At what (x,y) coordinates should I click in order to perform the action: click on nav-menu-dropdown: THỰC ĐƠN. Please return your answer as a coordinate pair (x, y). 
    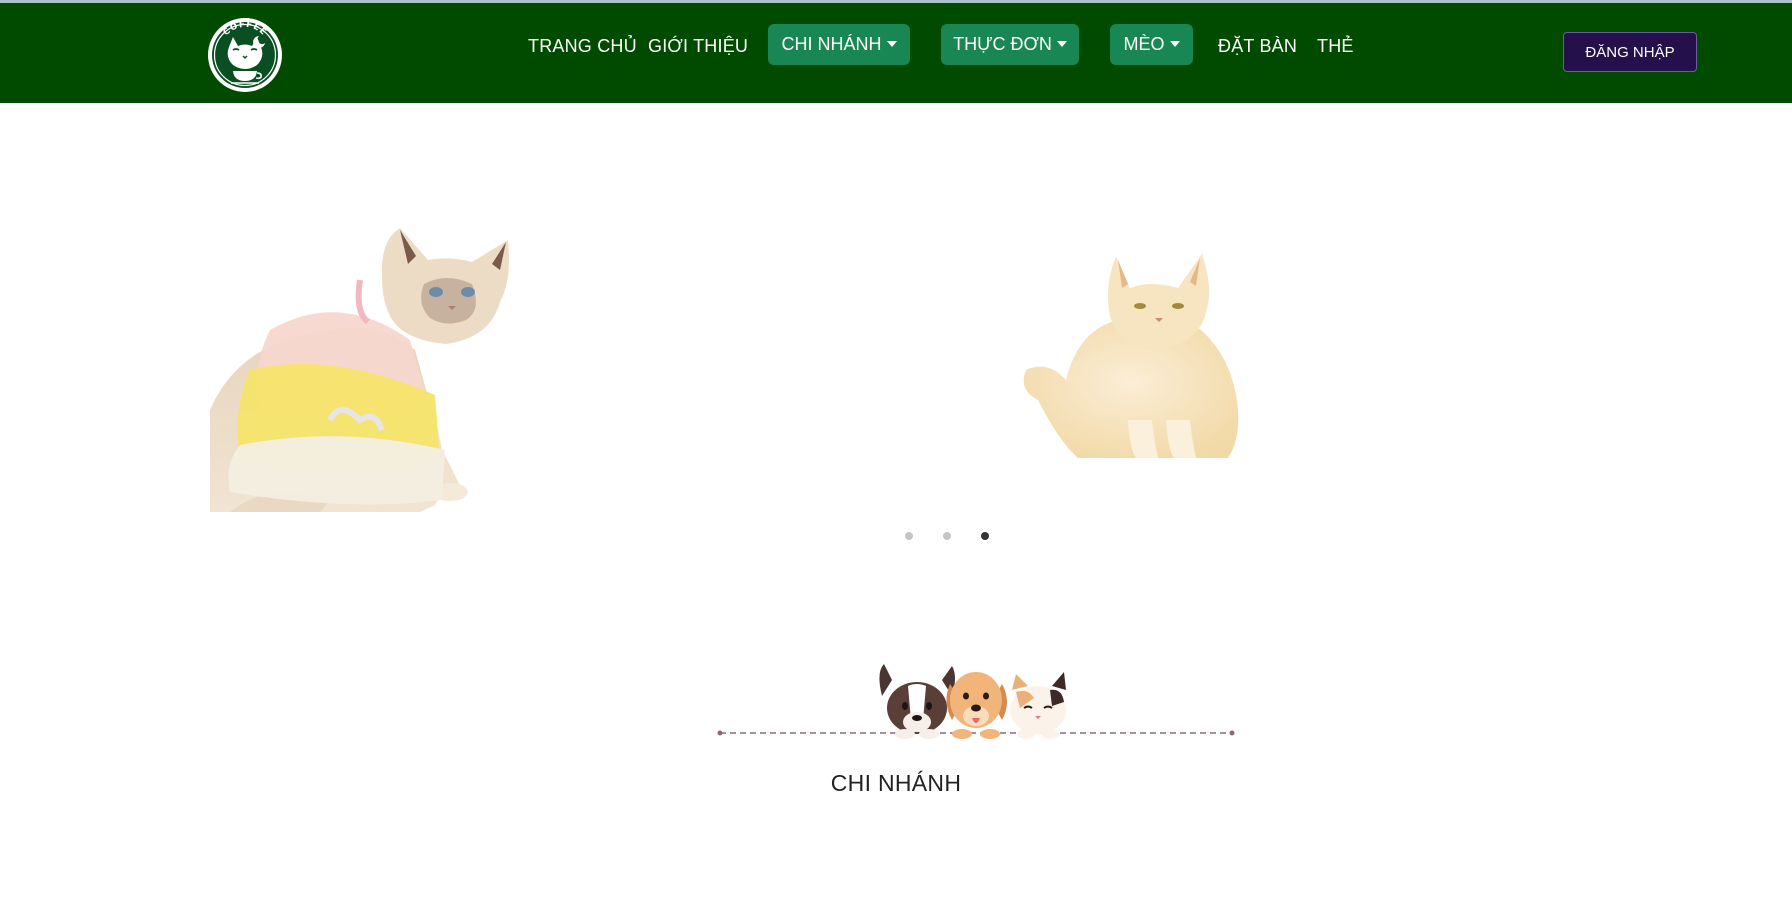
    Looking at the image, I should click on (1010, 44).